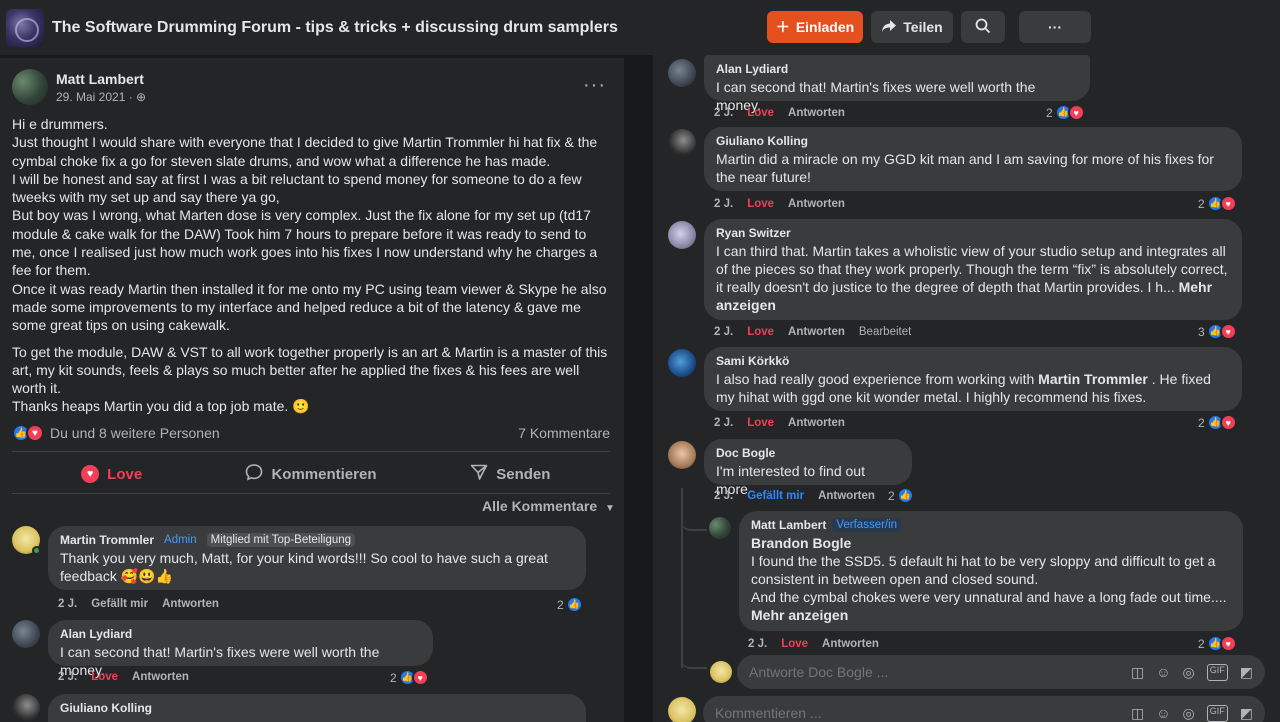  Describe the element at coordinates (912, 27) in the screenshot. I see `share-button: Teilen` at that location.